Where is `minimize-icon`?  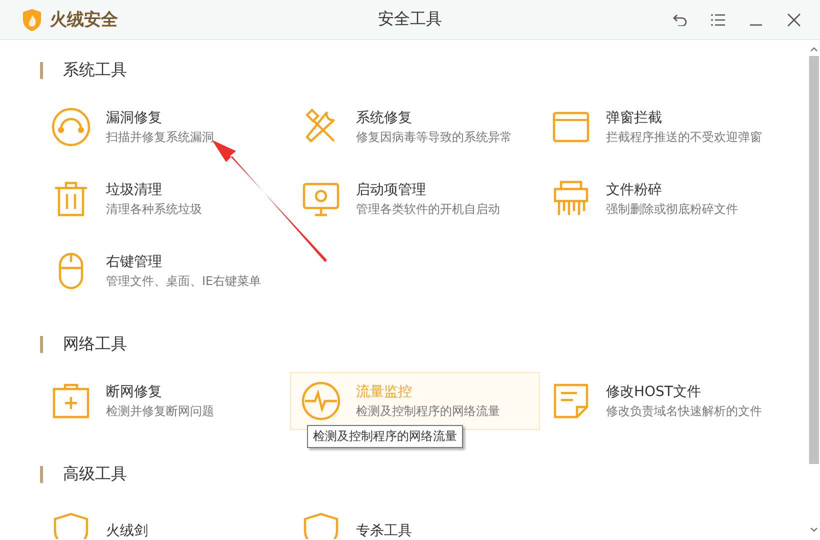 minimize-icon is located at coordinates (756, 25).